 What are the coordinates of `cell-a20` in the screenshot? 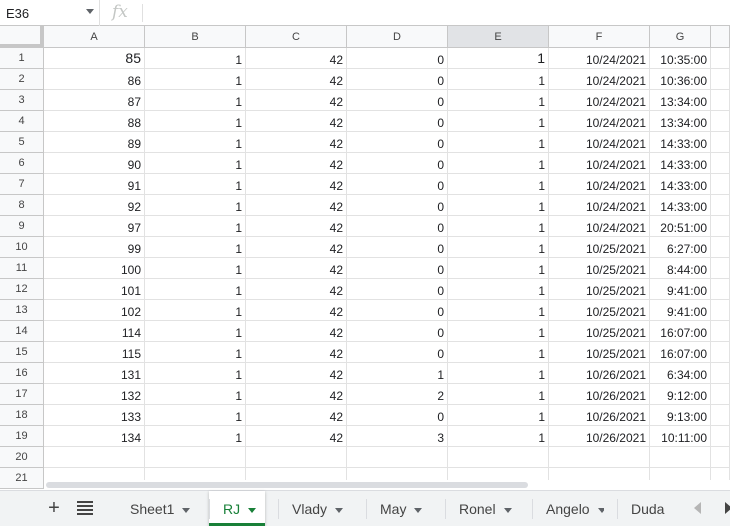 It's located at (94, 457).